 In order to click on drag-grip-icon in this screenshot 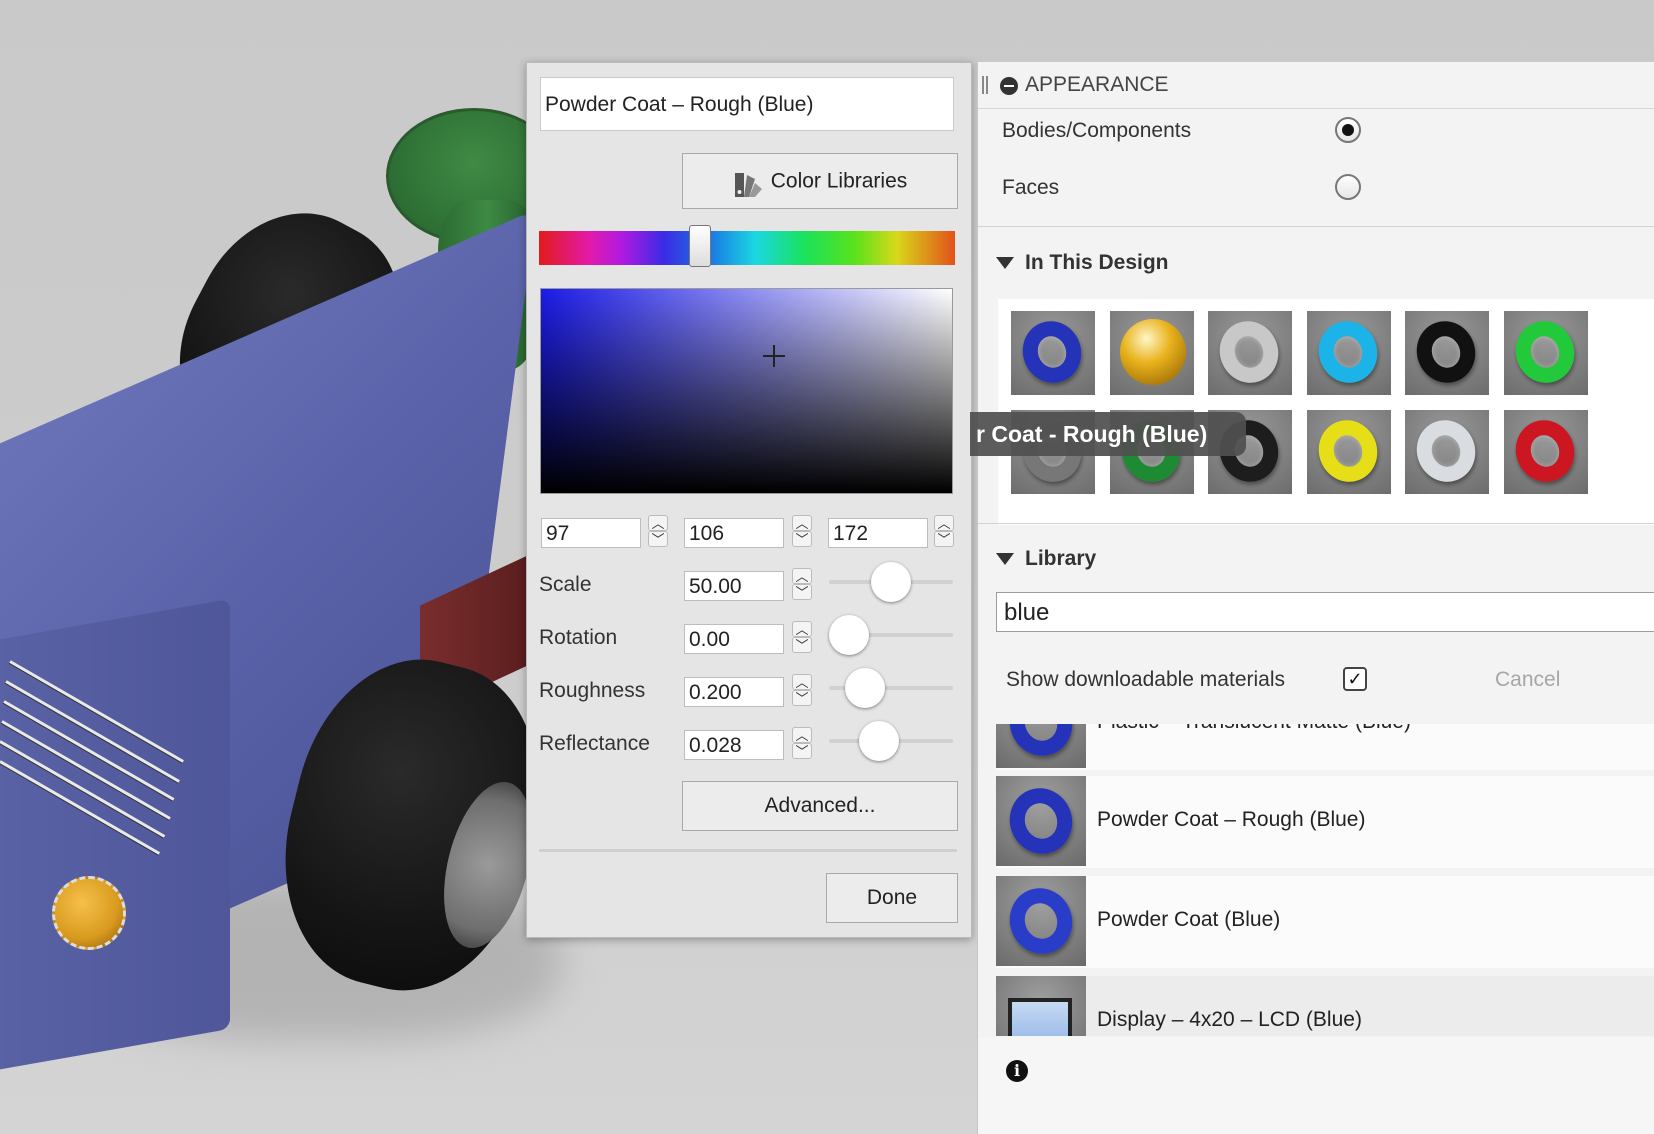, I will do `click(985, 85)`.